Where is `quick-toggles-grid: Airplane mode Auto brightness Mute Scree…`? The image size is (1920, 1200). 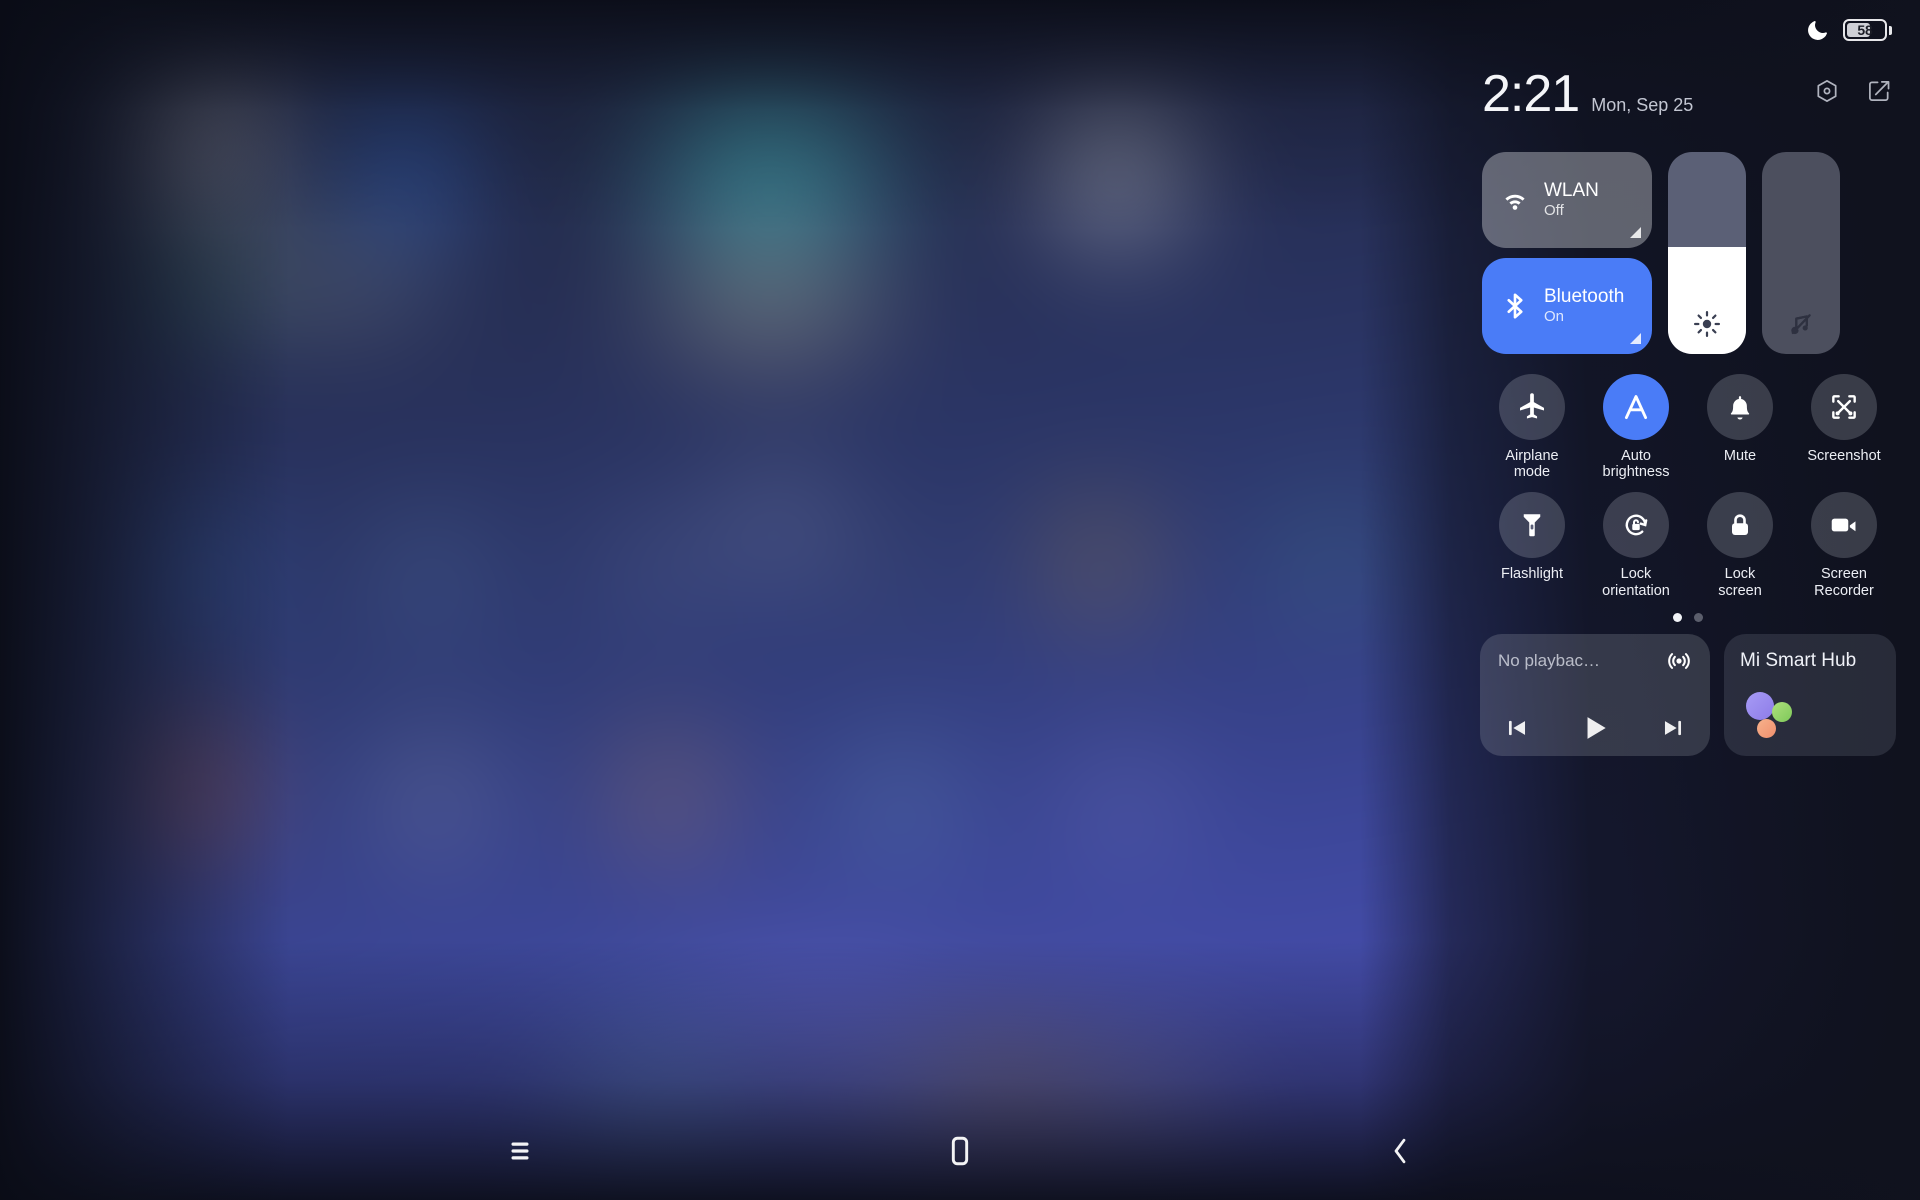
quick-toggles-grid: Airplane mode Auto brightness Mute Scree… is located at coordinates (1688, 486).